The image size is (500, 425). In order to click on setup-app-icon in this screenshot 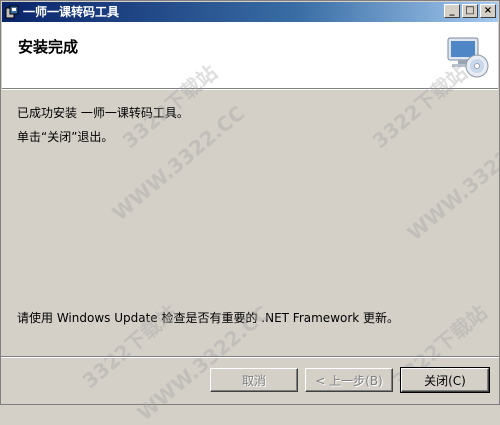, I will do `click(12, 12)`.